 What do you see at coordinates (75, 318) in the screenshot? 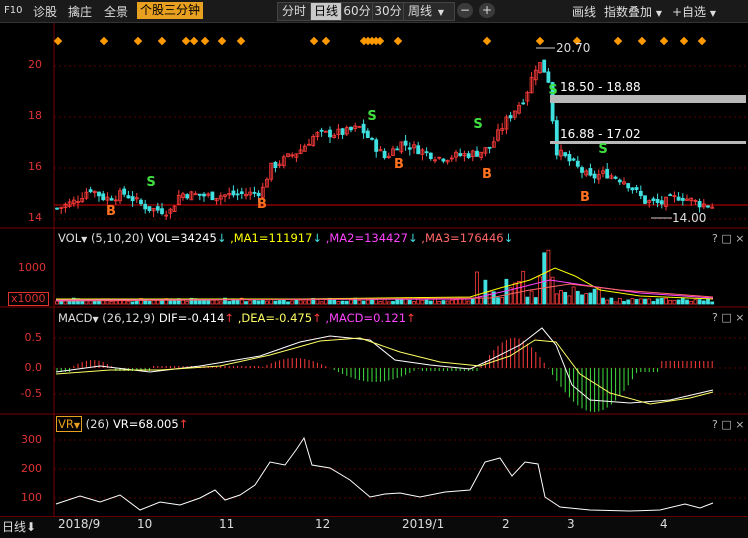
I see `macd-indicator-name: MACD` at bounding box center [75, 318].